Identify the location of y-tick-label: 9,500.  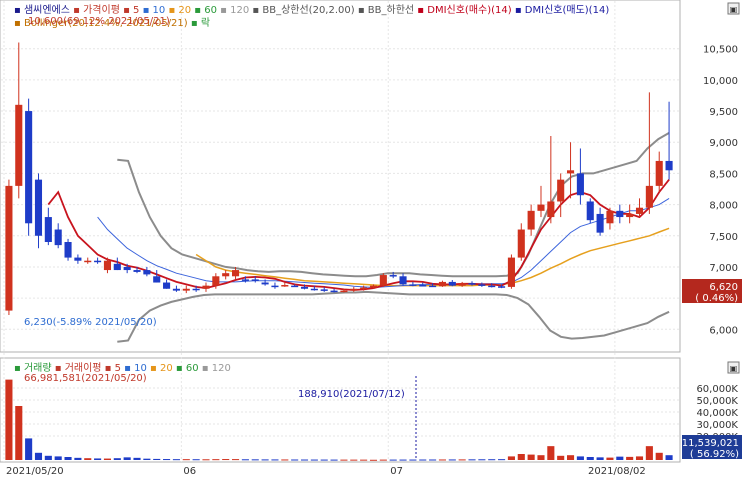
(723, 112).